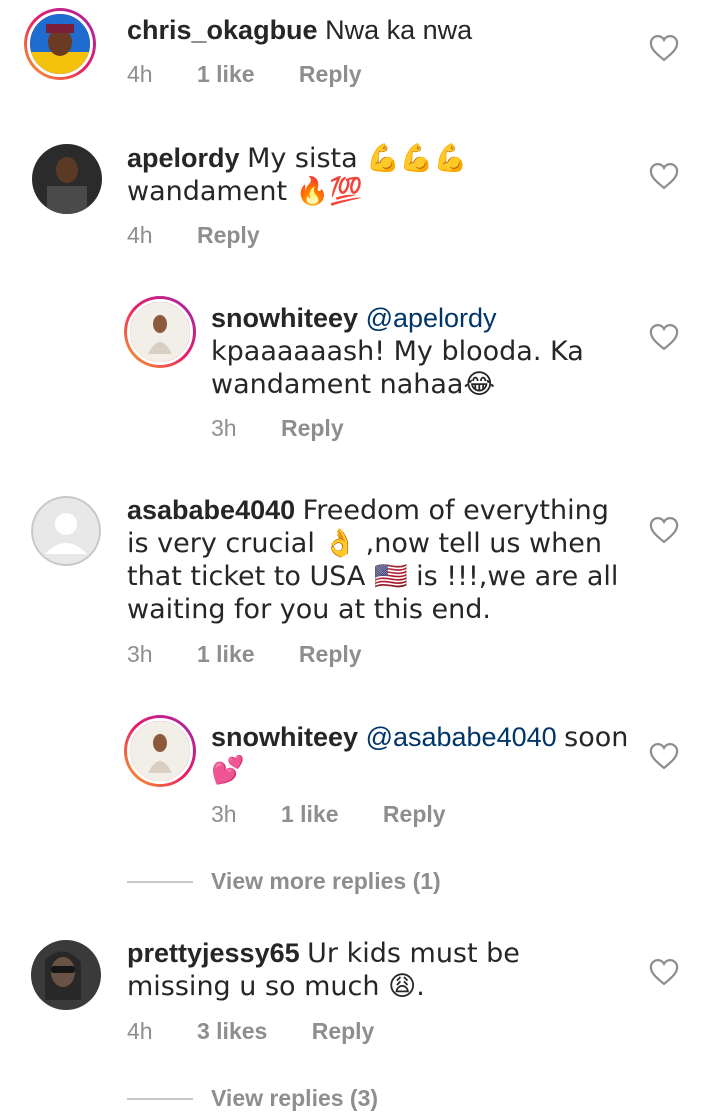  Describe the element at coordinates (222, 30) in the screenshot. I see `username: chris_okagbue` at that location.